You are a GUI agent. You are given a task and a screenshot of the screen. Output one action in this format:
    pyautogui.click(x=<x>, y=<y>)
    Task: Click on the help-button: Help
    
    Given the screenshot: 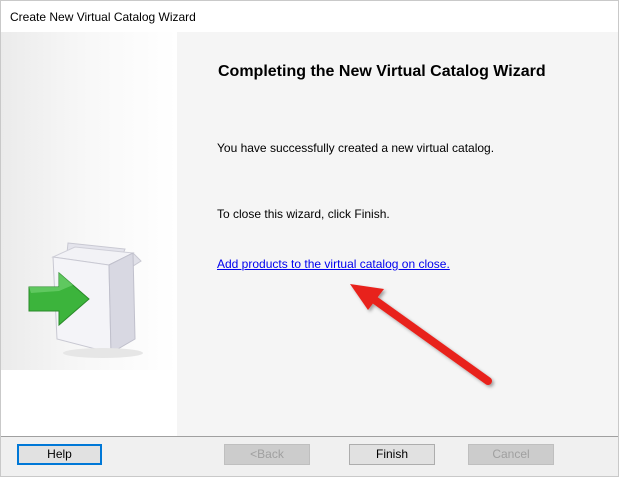 What is the action you would take?
    pyautogui.click(x=59, y=454)
    